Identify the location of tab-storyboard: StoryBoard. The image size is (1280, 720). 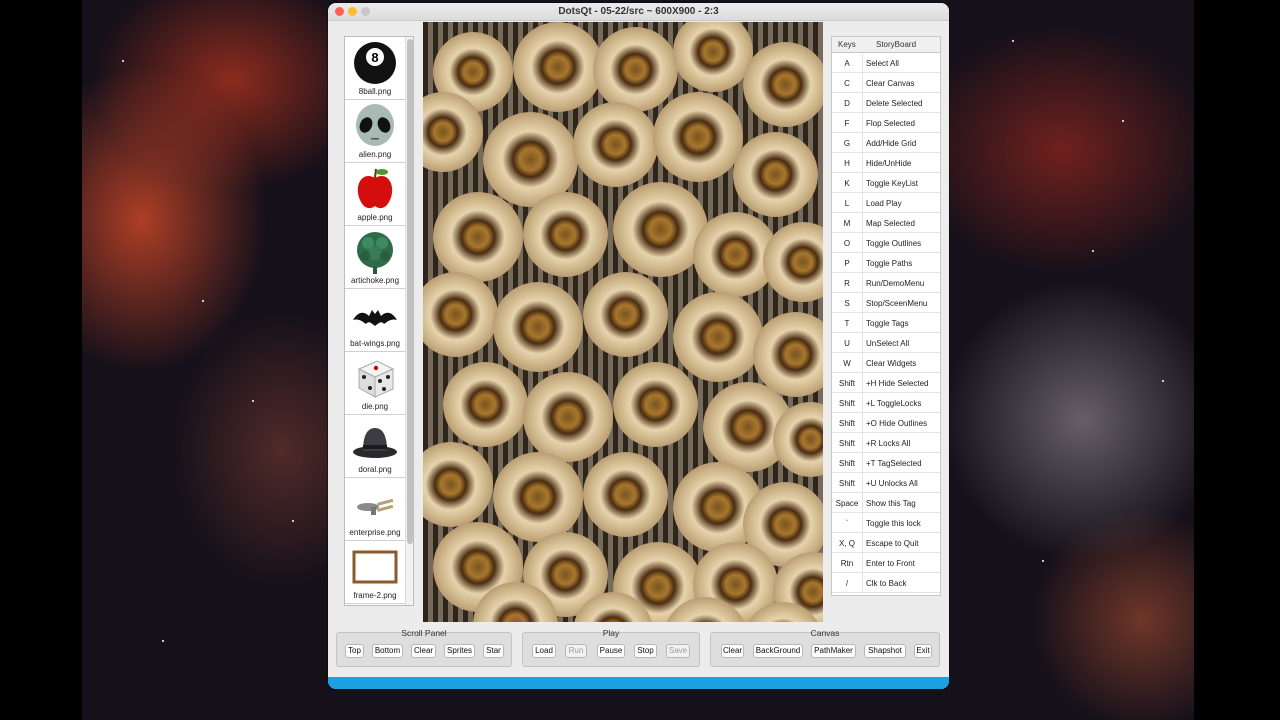
(896, 44).